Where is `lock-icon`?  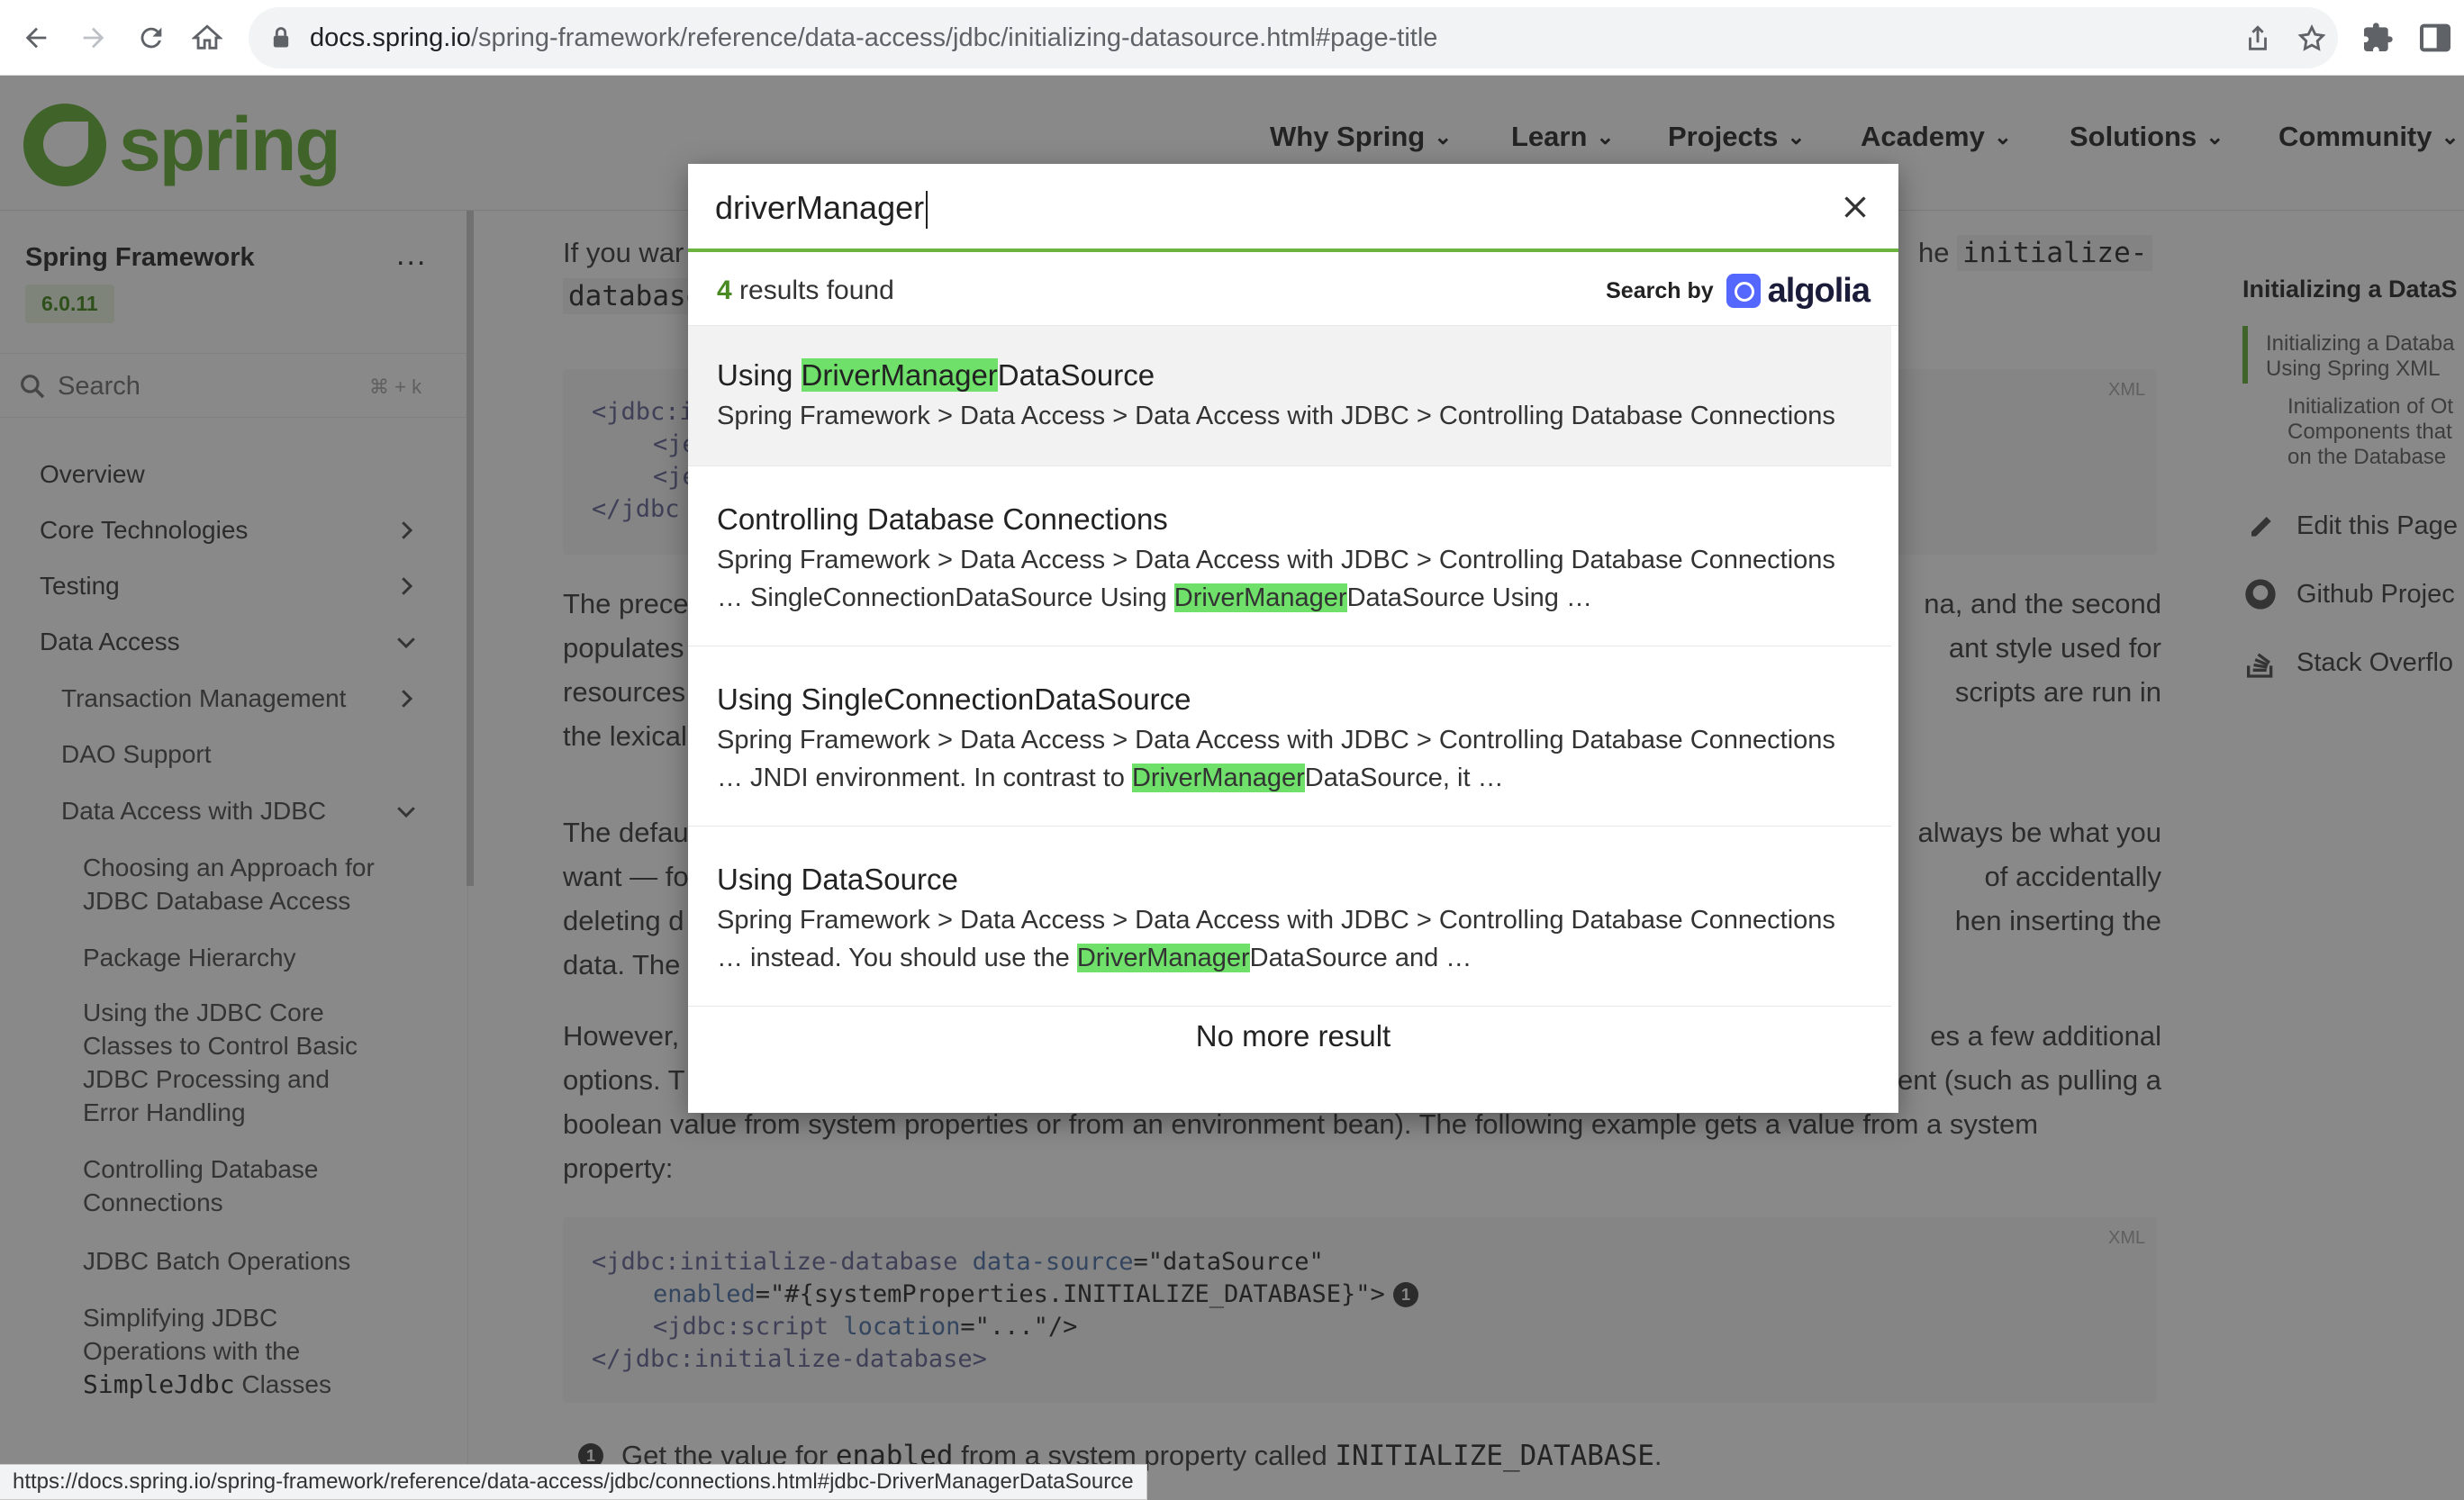
lock-icon is located at coordinates (281, 37).